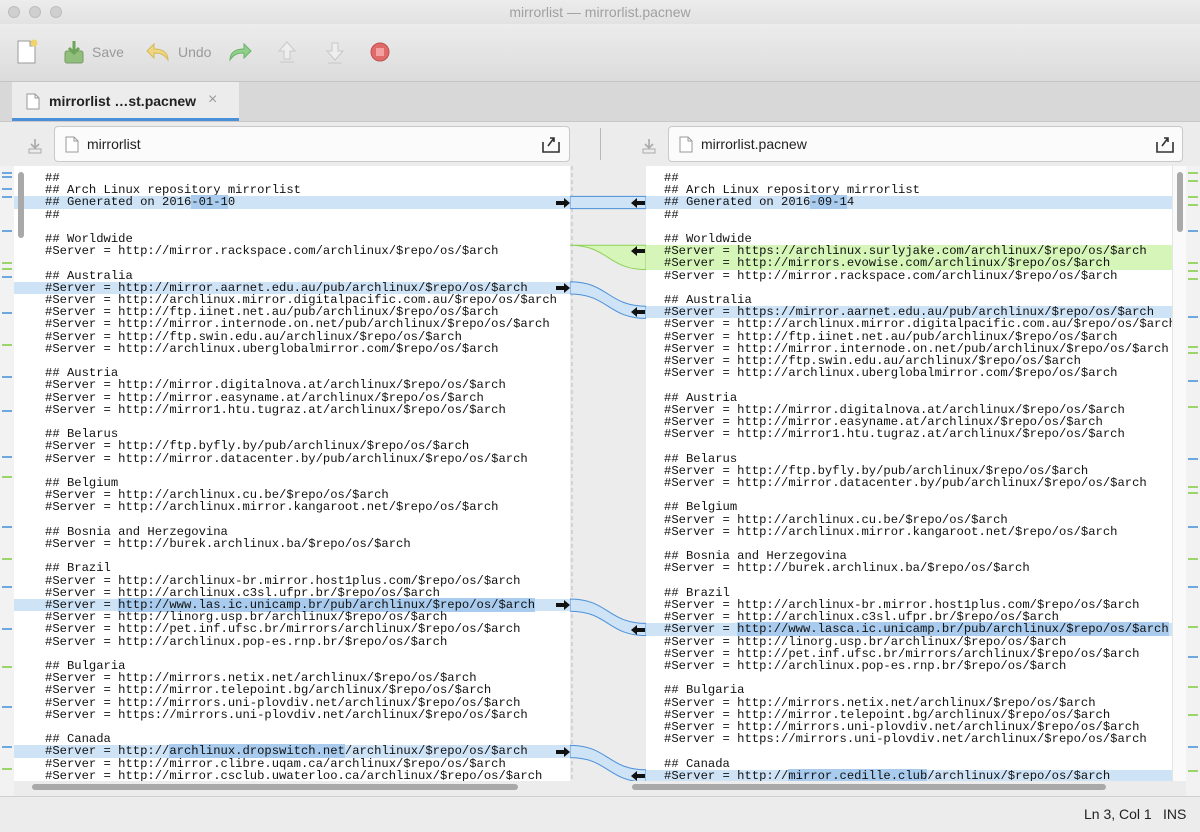 The image size is (1200, 832). Describe the element at coordinates (35, 146) in the screenshot. I see `left-file-save-icon` at that location.